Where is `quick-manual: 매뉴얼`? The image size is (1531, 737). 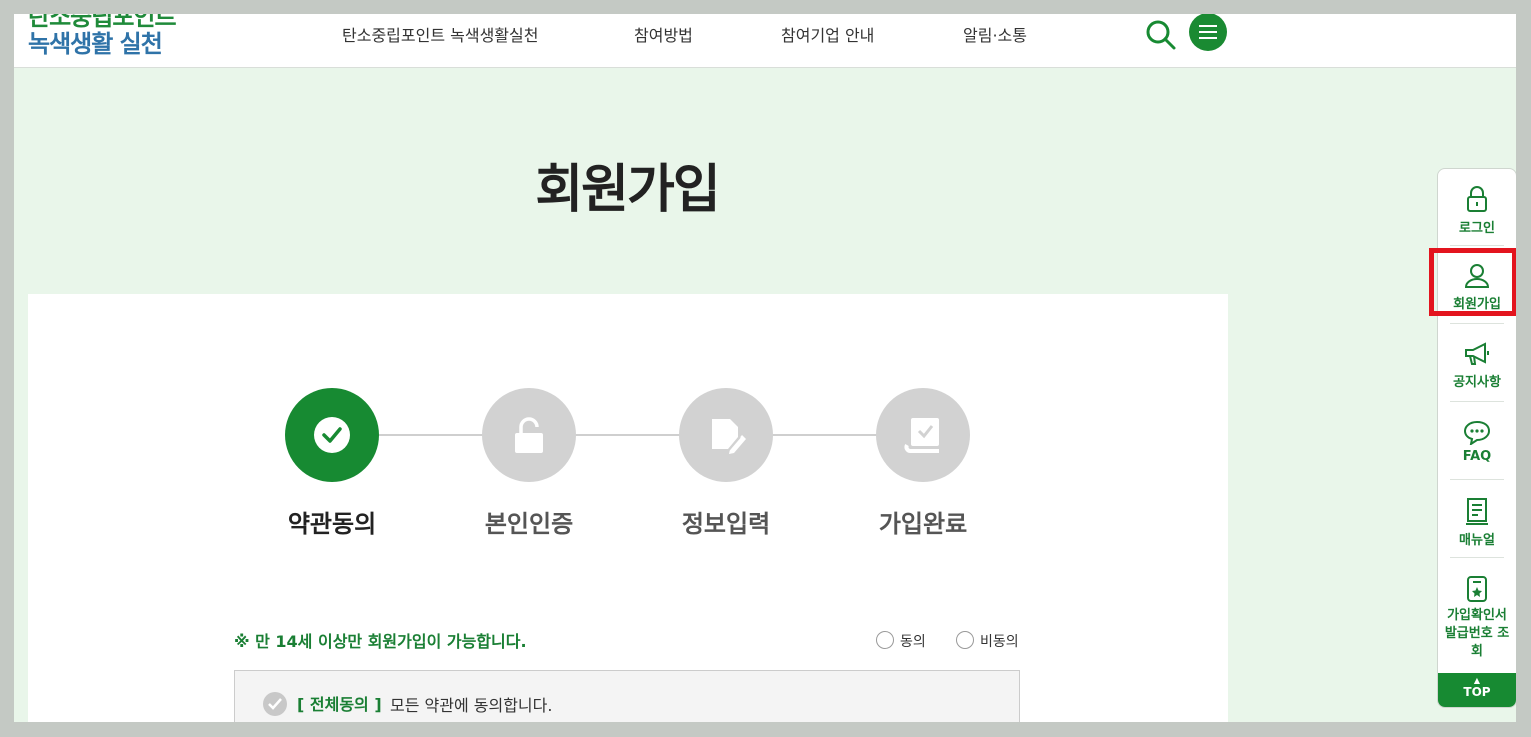
quick-manual: 매뉴얼 is located at coordinates (1477, 522).